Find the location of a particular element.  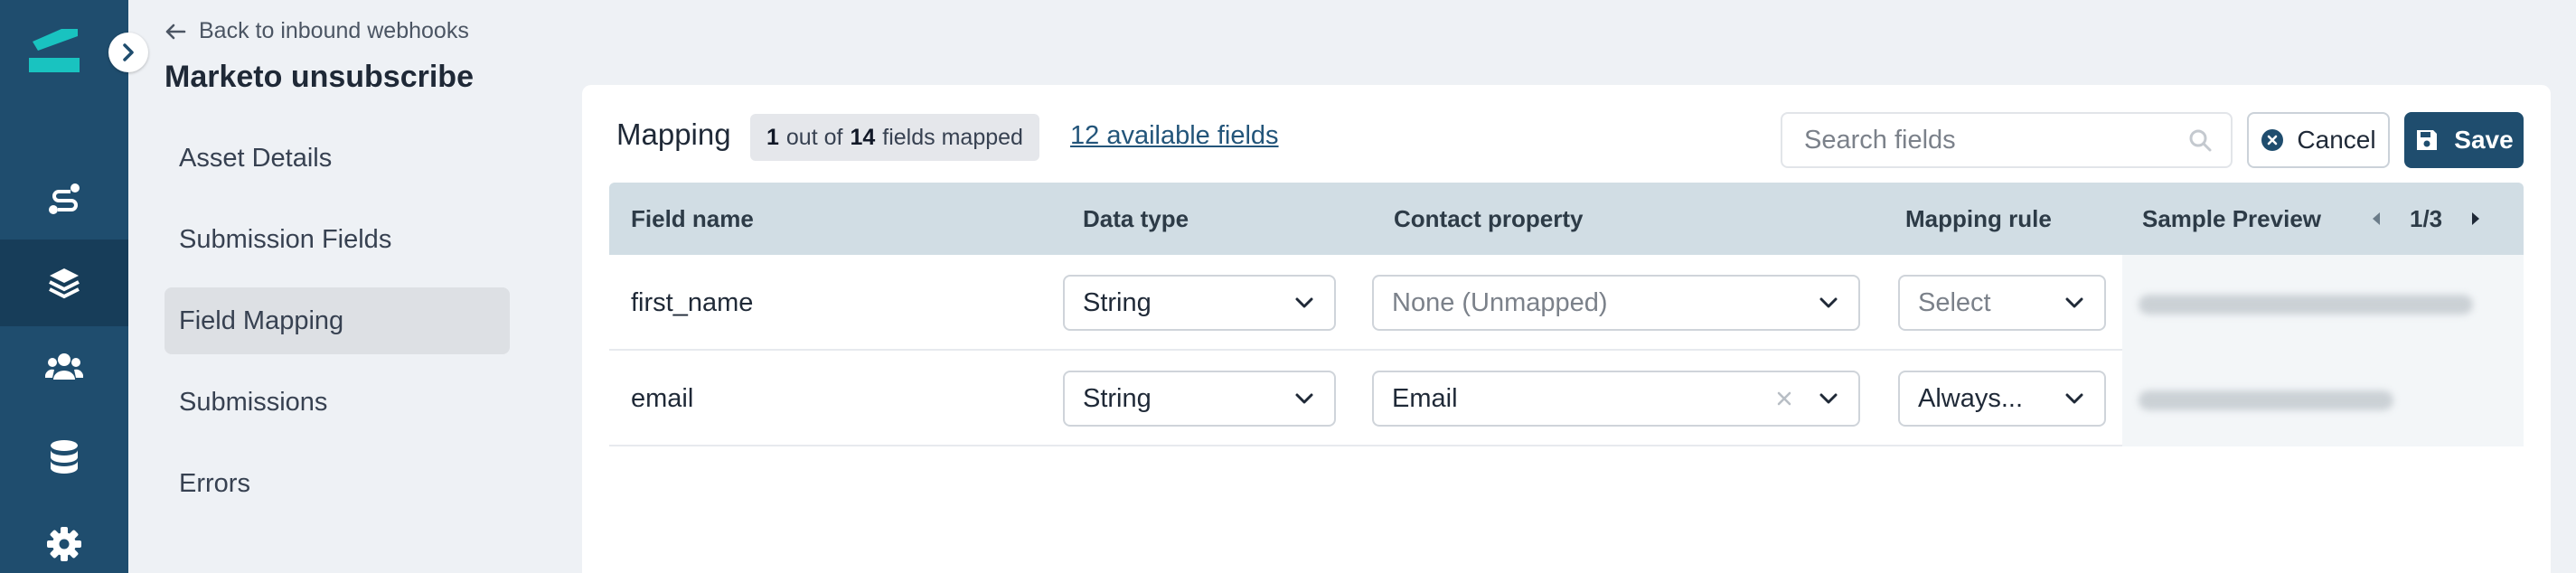

nav-item-field-mapping: Field Mapping is located at coordinates (338, 320).